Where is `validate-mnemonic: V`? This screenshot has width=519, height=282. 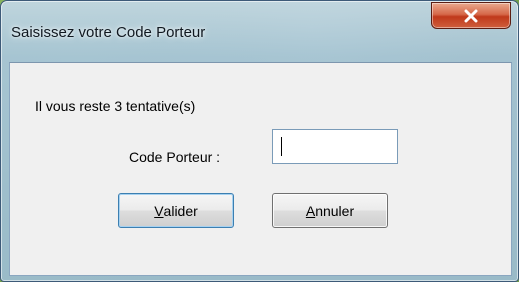
validate-mnemonic: V is located at coordinates (159, 210).